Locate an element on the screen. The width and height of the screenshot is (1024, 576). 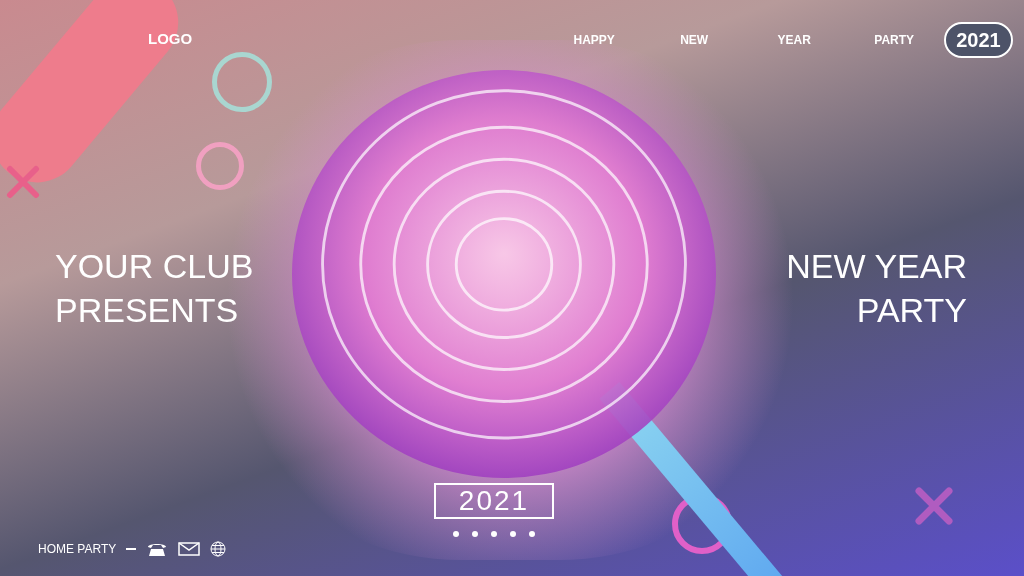
mail-icon is located at coordinates (189, 549).